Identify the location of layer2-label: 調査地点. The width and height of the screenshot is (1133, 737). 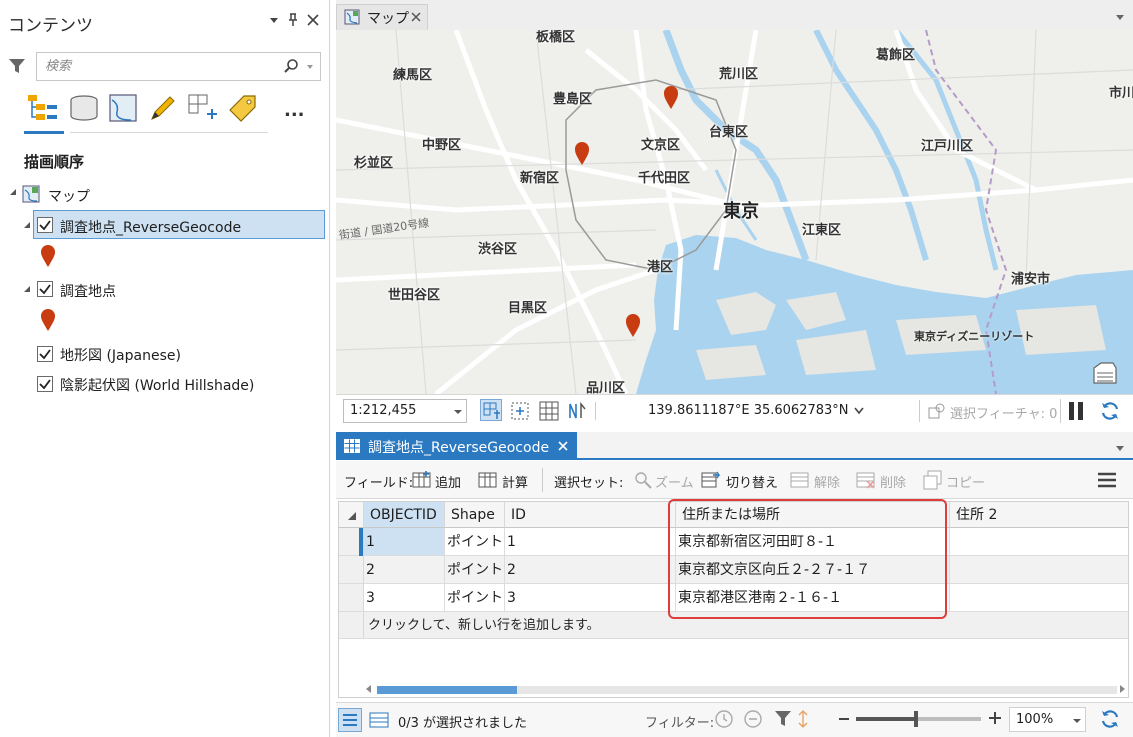
(88, 291).